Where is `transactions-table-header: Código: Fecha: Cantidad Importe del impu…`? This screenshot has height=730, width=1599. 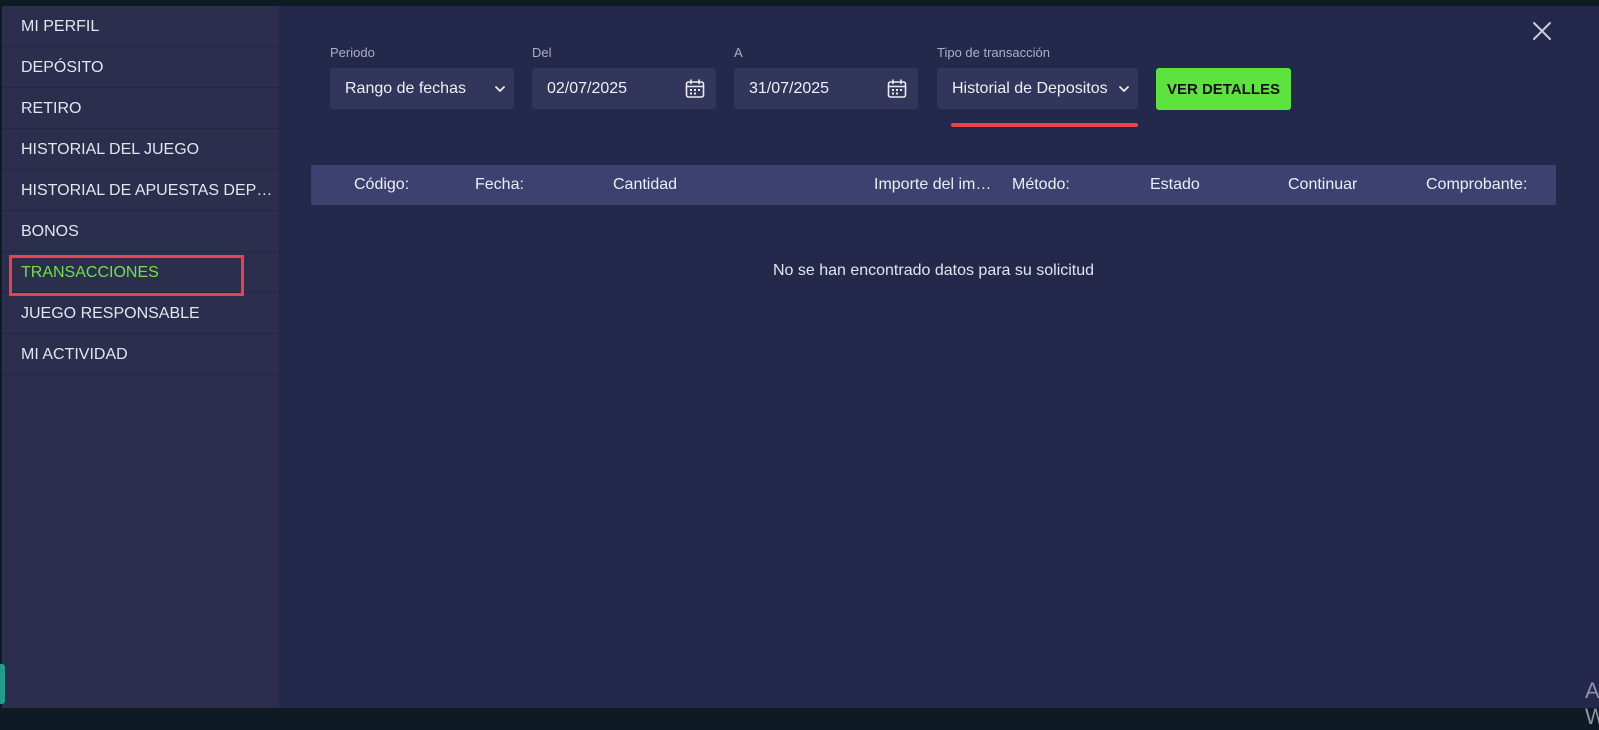 transactions-table-header: Código: Fecha: Cantidad Importe del impu… is located at coordinates (933, 185).